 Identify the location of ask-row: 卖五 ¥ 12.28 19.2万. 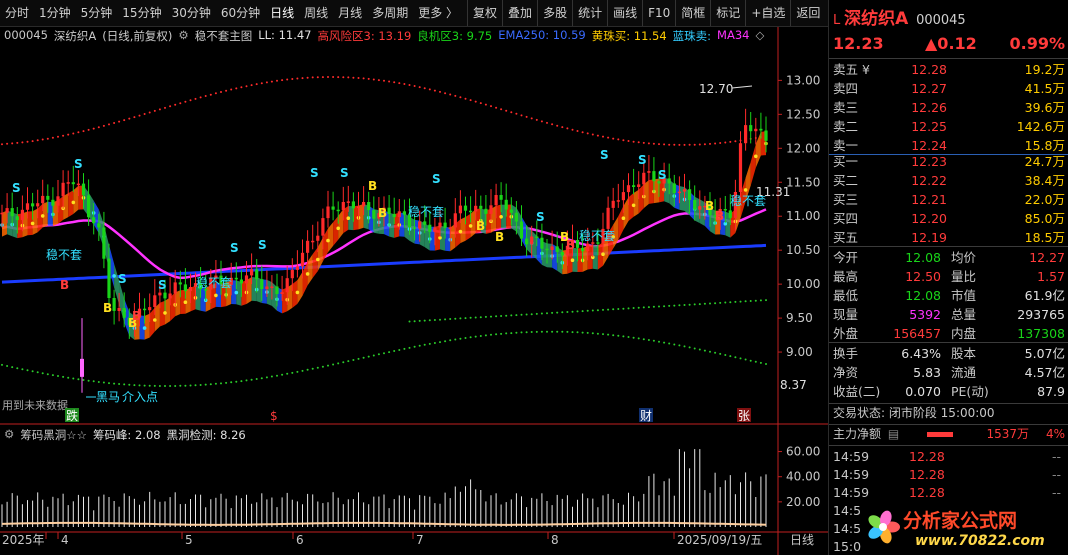
(949, 69).